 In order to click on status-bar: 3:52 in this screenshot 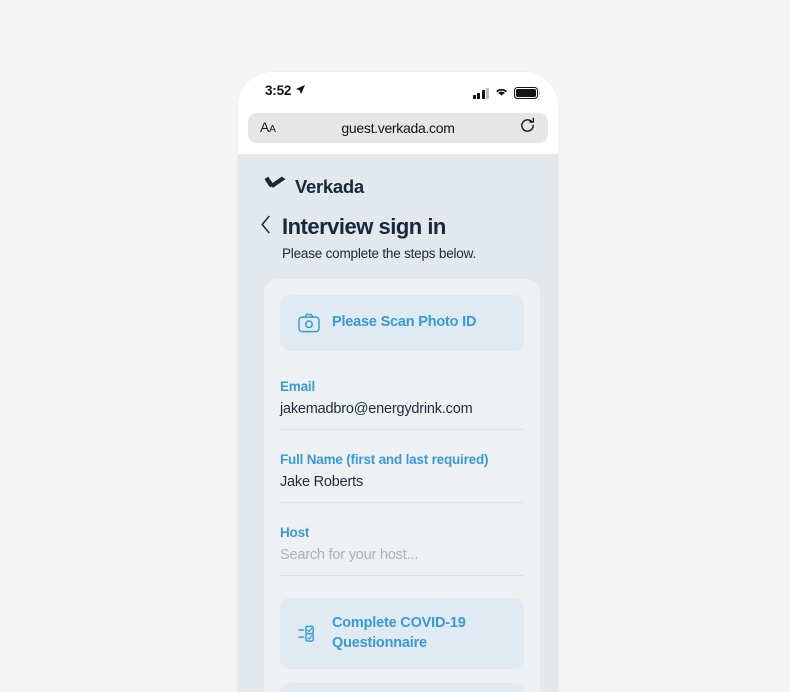, I will do `click(398, 91)`.